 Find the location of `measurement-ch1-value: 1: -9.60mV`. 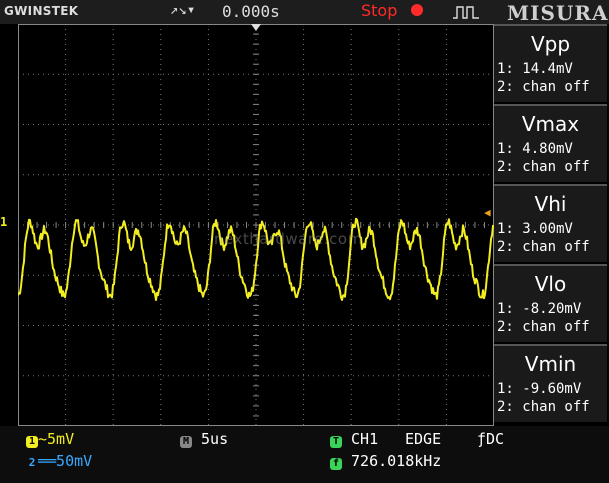

measurement-ch1-value: 1: -9.60mV is located at coordinates (539, 389).